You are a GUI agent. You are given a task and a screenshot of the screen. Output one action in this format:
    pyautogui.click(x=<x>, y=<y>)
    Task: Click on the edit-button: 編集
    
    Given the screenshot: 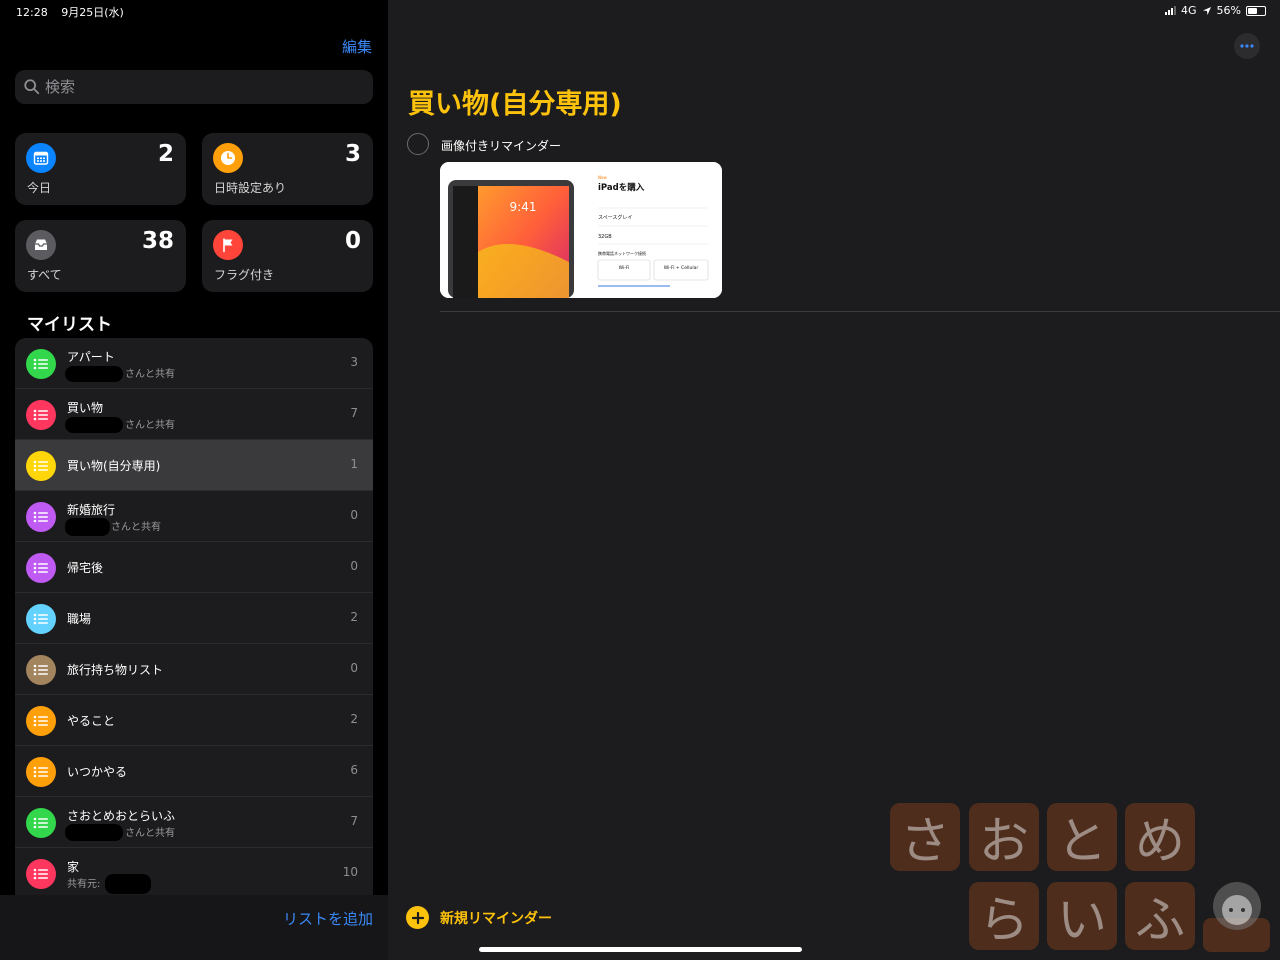 What is the action you would take?
    pyautogui.click(x=357, y=46)
    